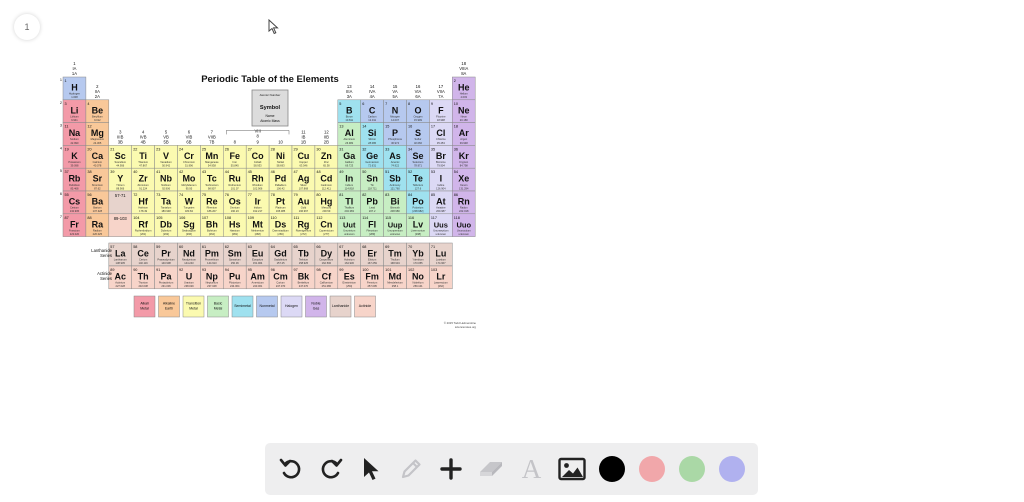  What do you see at coordinates (74, 88) in the screenshot?
I see `element-H: 1HHydrogen1.008` at bounding box center [74, 88].